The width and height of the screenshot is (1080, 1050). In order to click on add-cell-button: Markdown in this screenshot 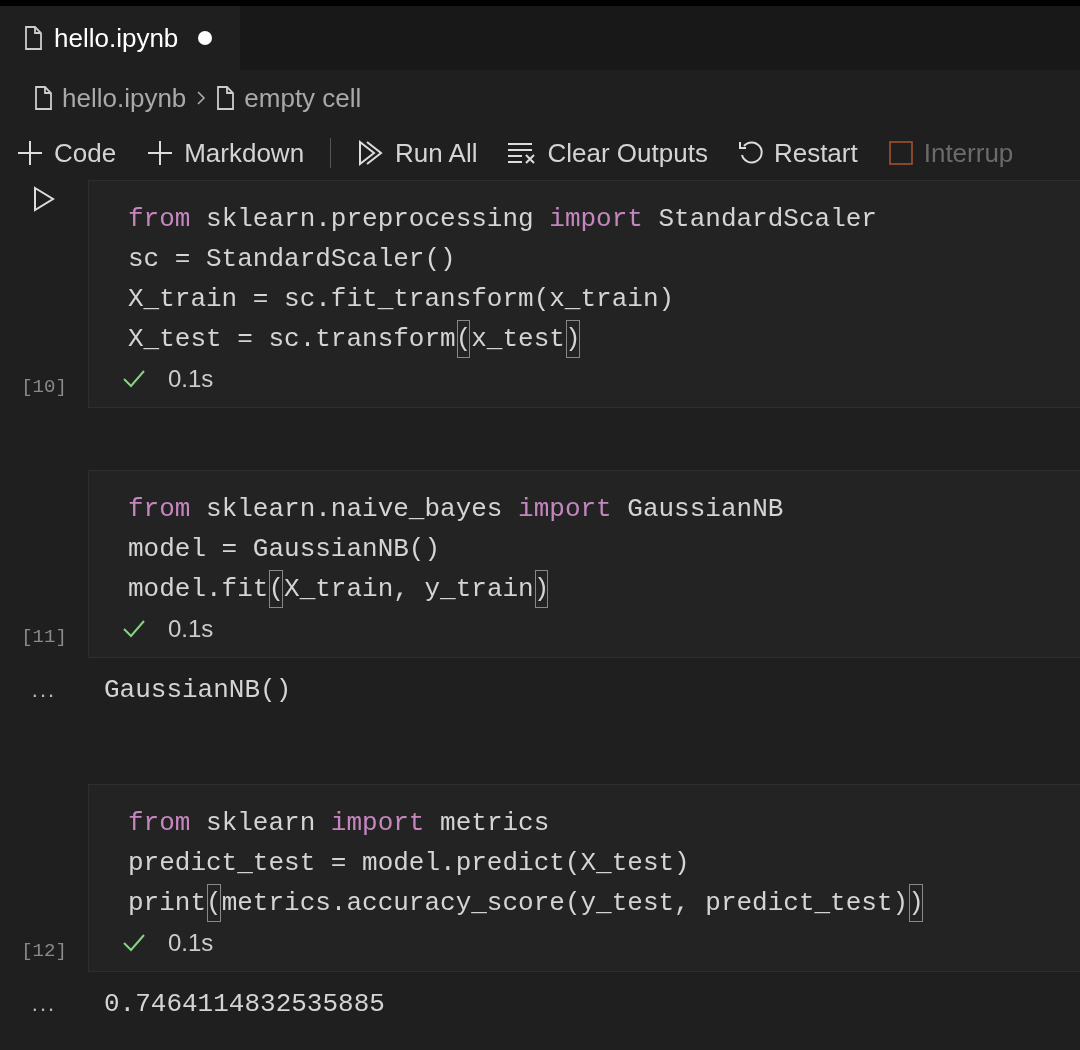, I will do `click(225, 153)`.